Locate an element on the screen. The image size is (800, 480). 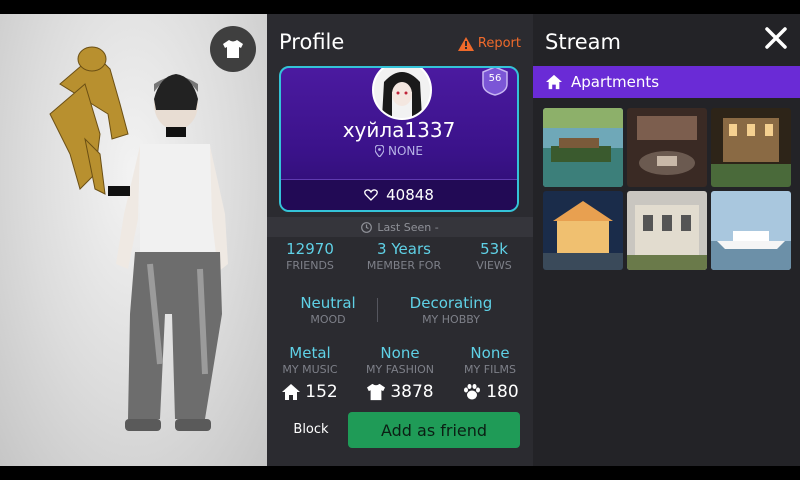
profile-card: 56 хуйла1337 NONE 40848 is located at coordinates (399, 139).